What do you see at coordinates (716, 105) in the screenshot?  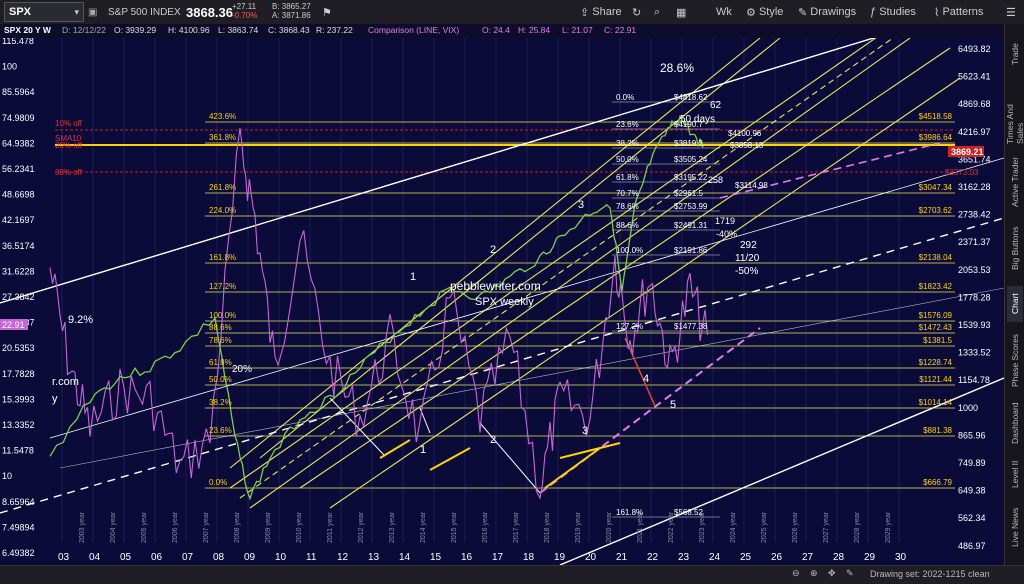 I see `n62-annotation: 62` at bounding box center [716, 105].